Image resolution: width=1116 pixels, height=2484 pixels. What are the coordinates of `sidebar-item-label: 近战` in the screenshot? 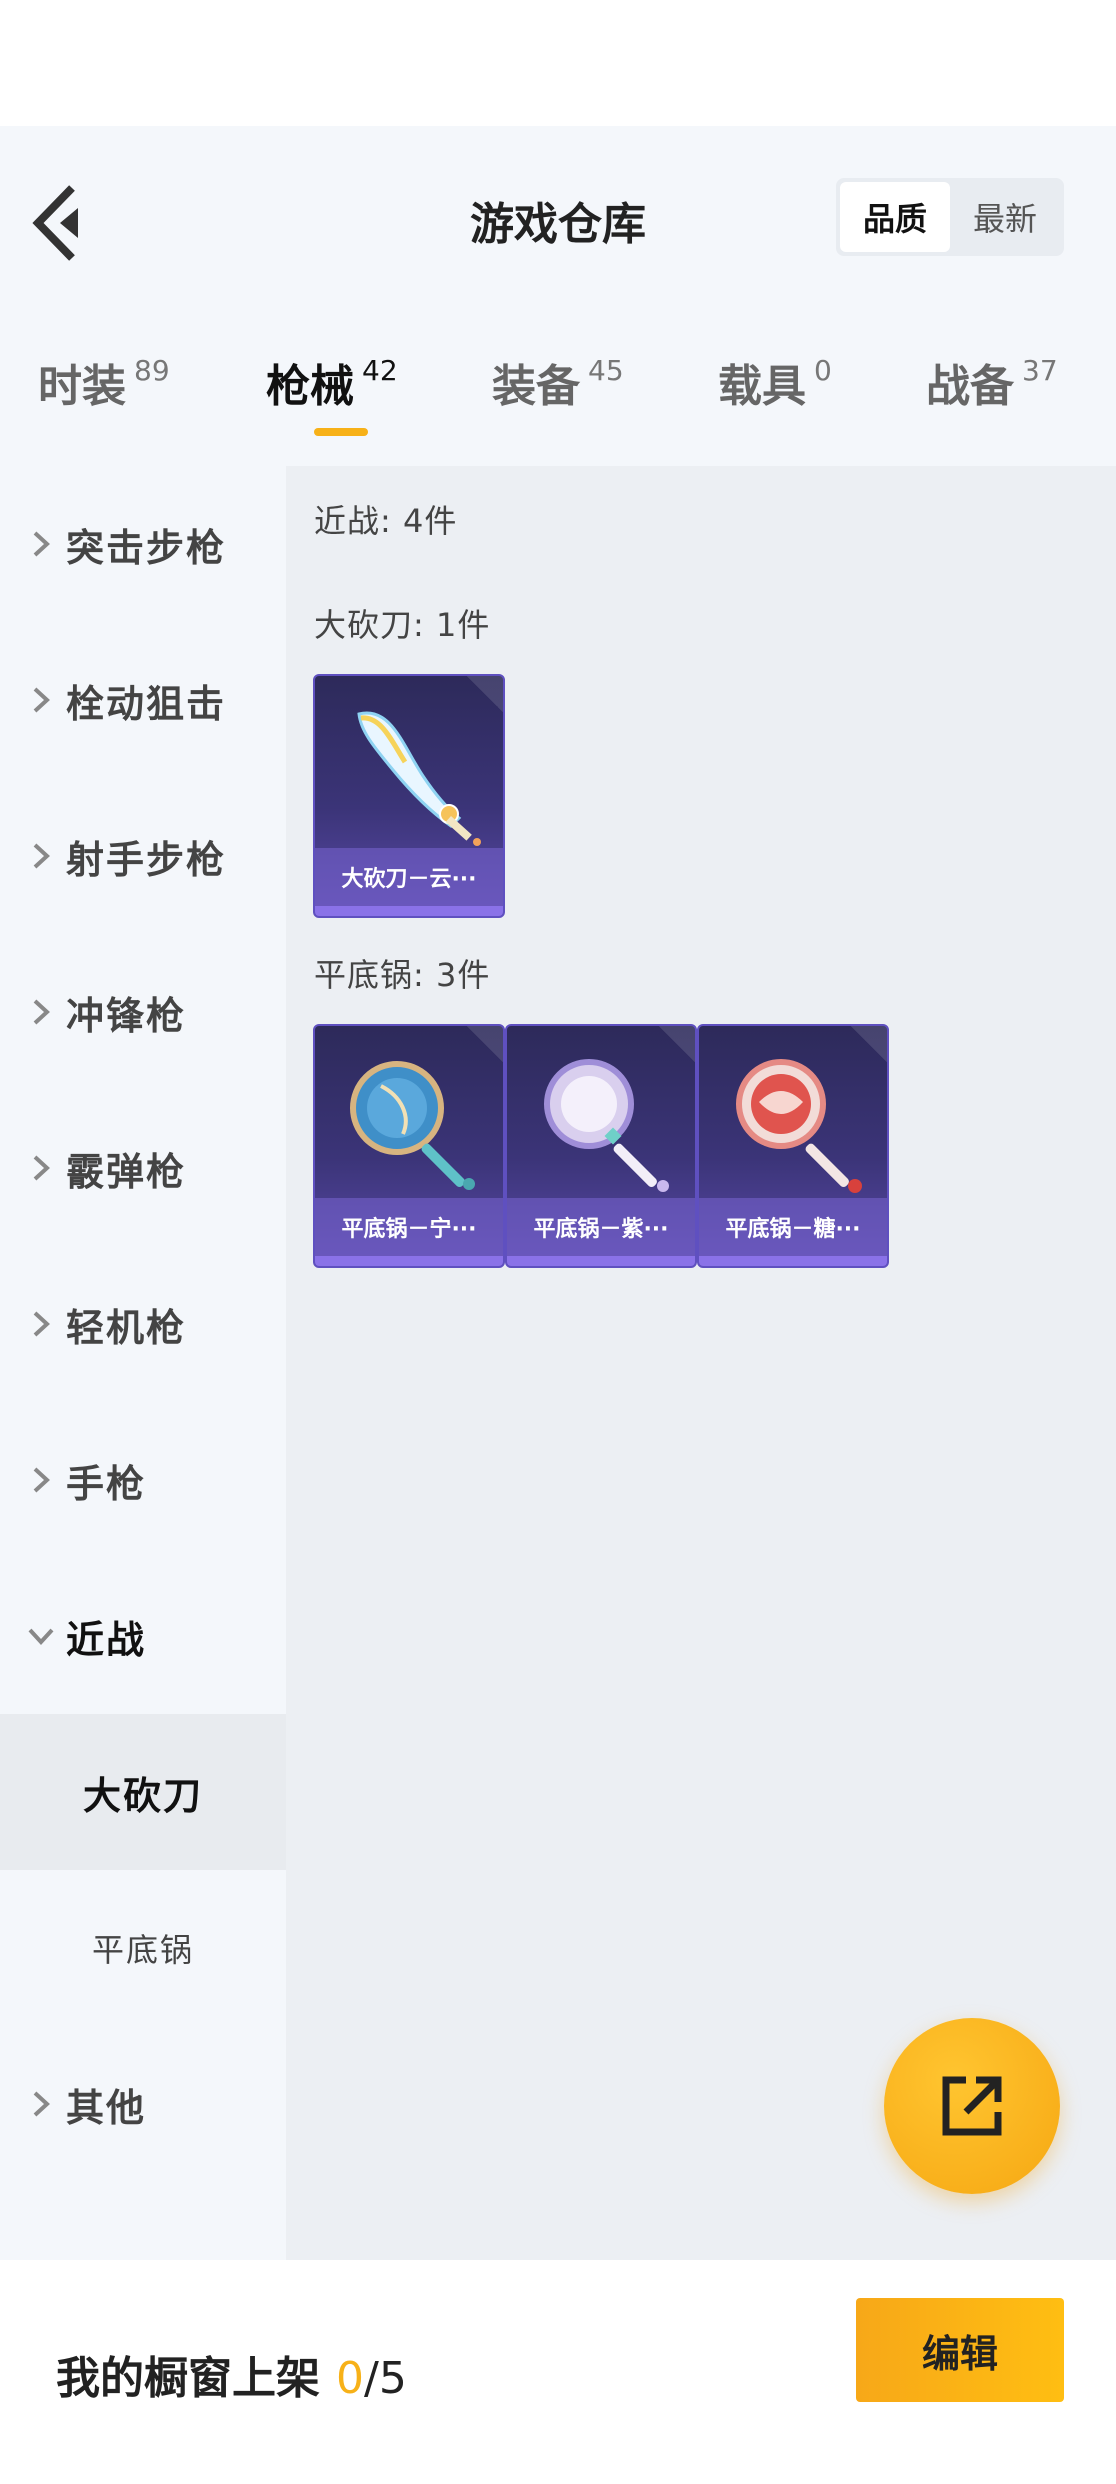 It's located at (106, 1639).